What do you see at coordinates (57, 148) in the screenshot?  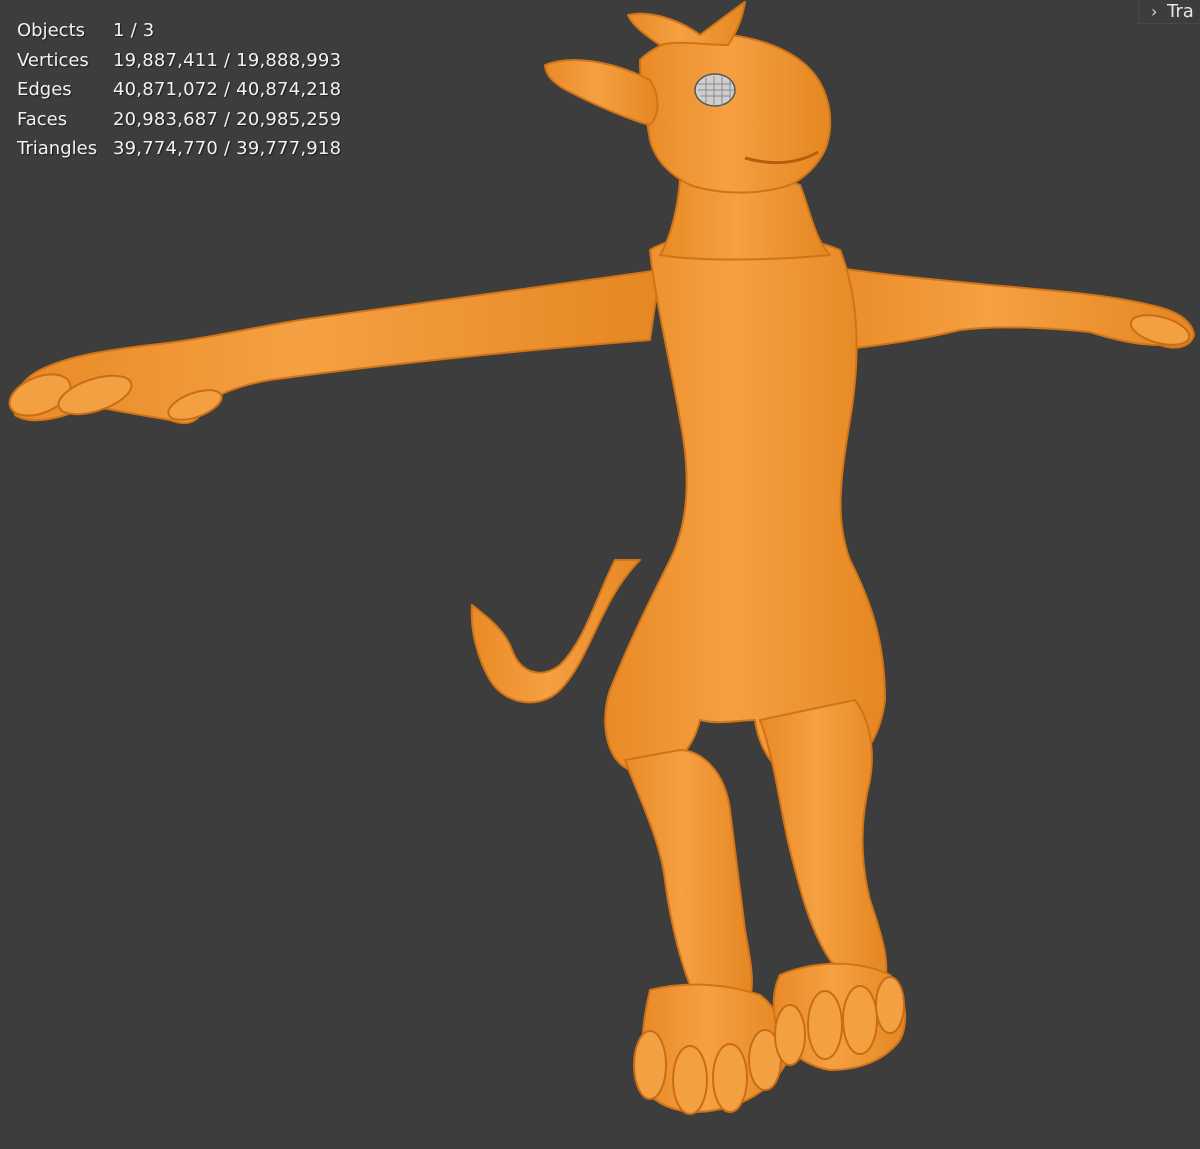 I see `stat-label: Triangles` at bounding box center [57, 148].